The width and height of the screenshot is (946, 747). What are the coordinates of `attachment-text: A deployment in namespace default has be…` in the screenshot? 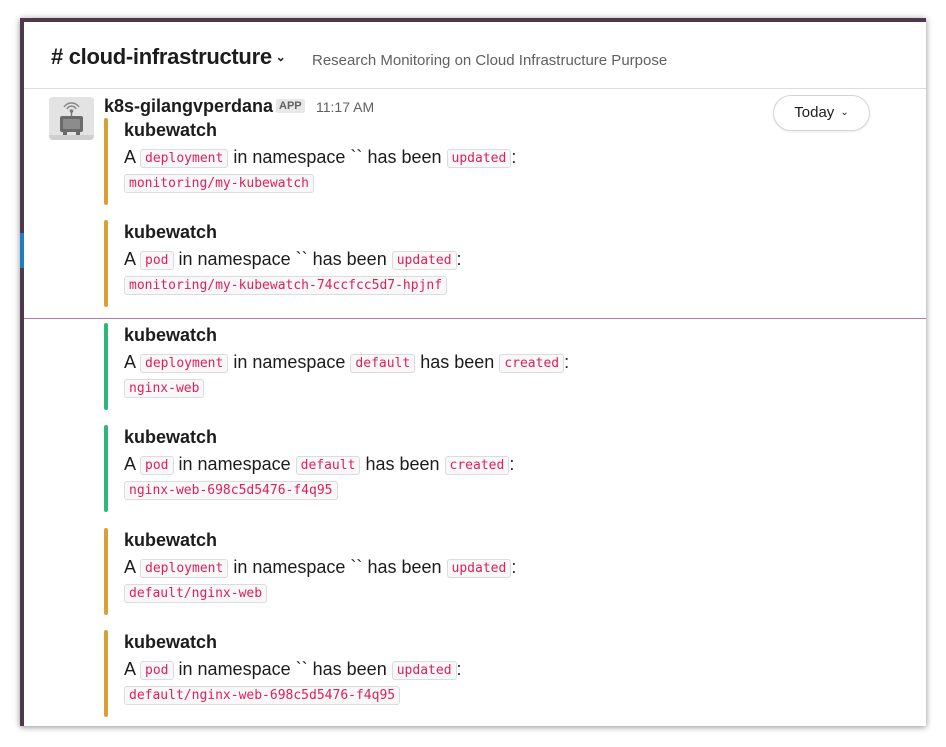 It's located at (346, 362).